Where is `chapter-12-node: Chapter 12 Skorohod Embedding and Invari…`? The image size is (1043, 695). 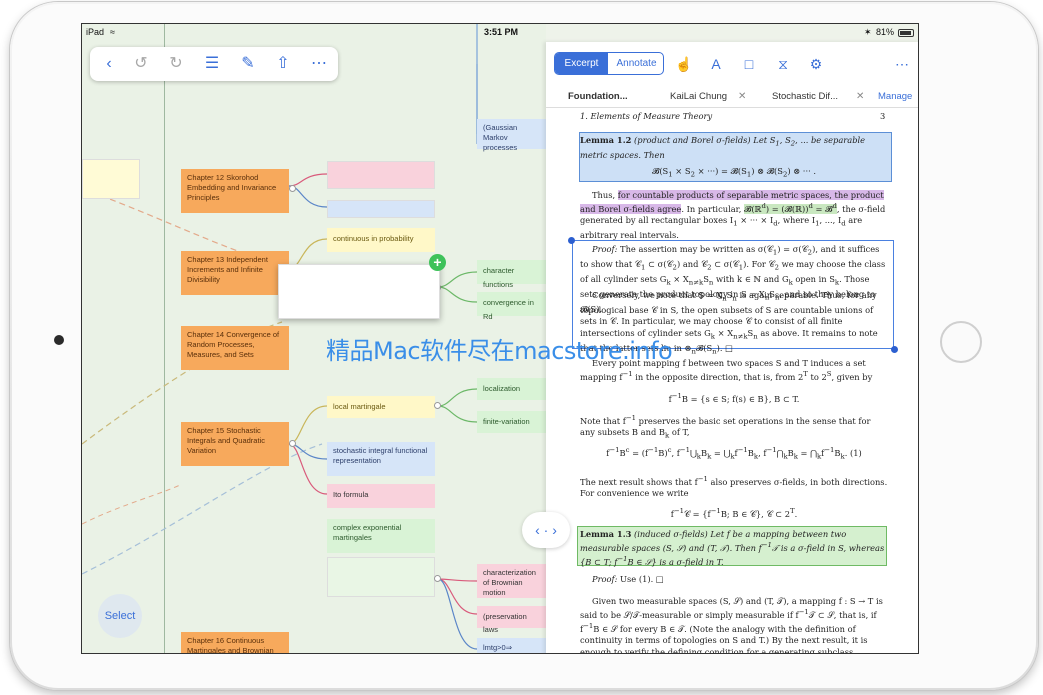 chapter-12-node: Chapter 12 Skorohod Embedding and Invari… is located at coordinates (235, 191).